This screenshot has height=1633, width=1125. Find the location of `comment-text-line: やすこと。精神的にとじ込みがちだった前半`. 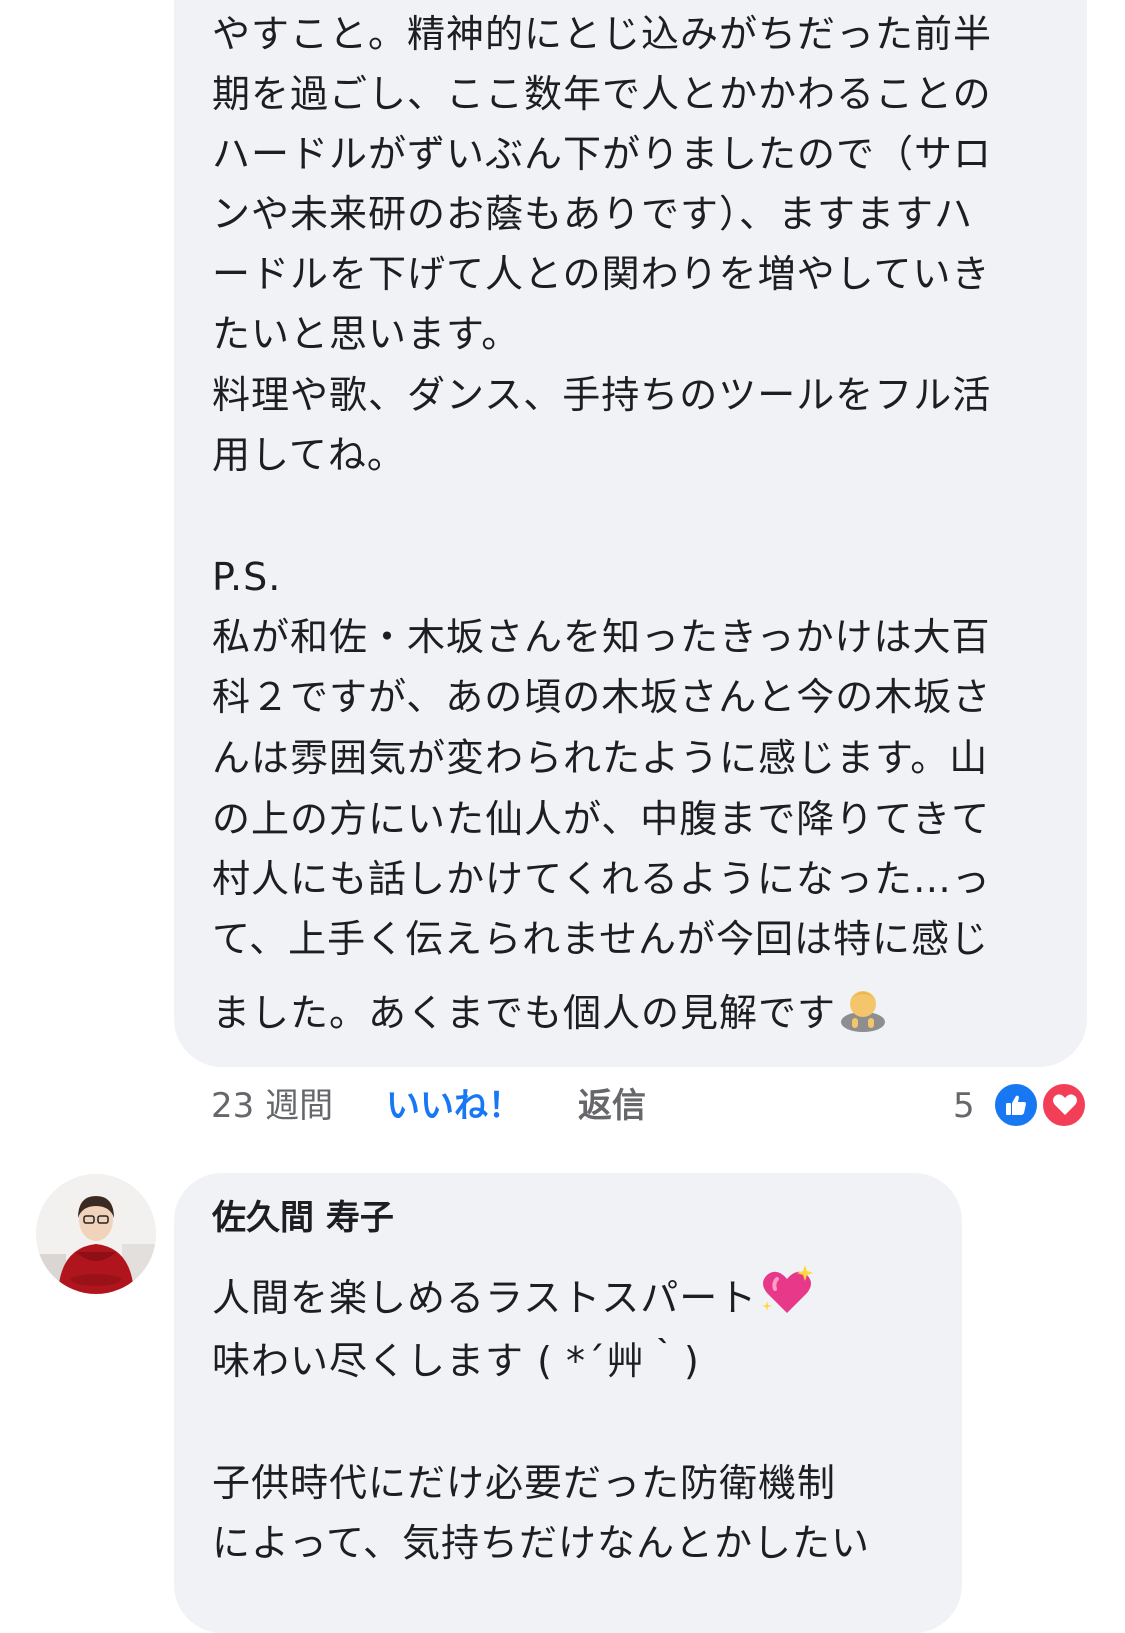

comment-text-line: やすこと。精神的にとじ込みがちだった前半 is located at coordinates (602, 34).